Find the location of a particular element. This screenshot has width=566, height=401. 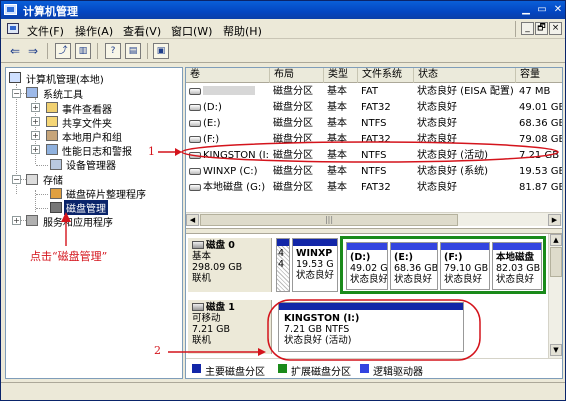

tree-defrag: 磁盘碎片整理程序 is located at coordinates (106, 193).